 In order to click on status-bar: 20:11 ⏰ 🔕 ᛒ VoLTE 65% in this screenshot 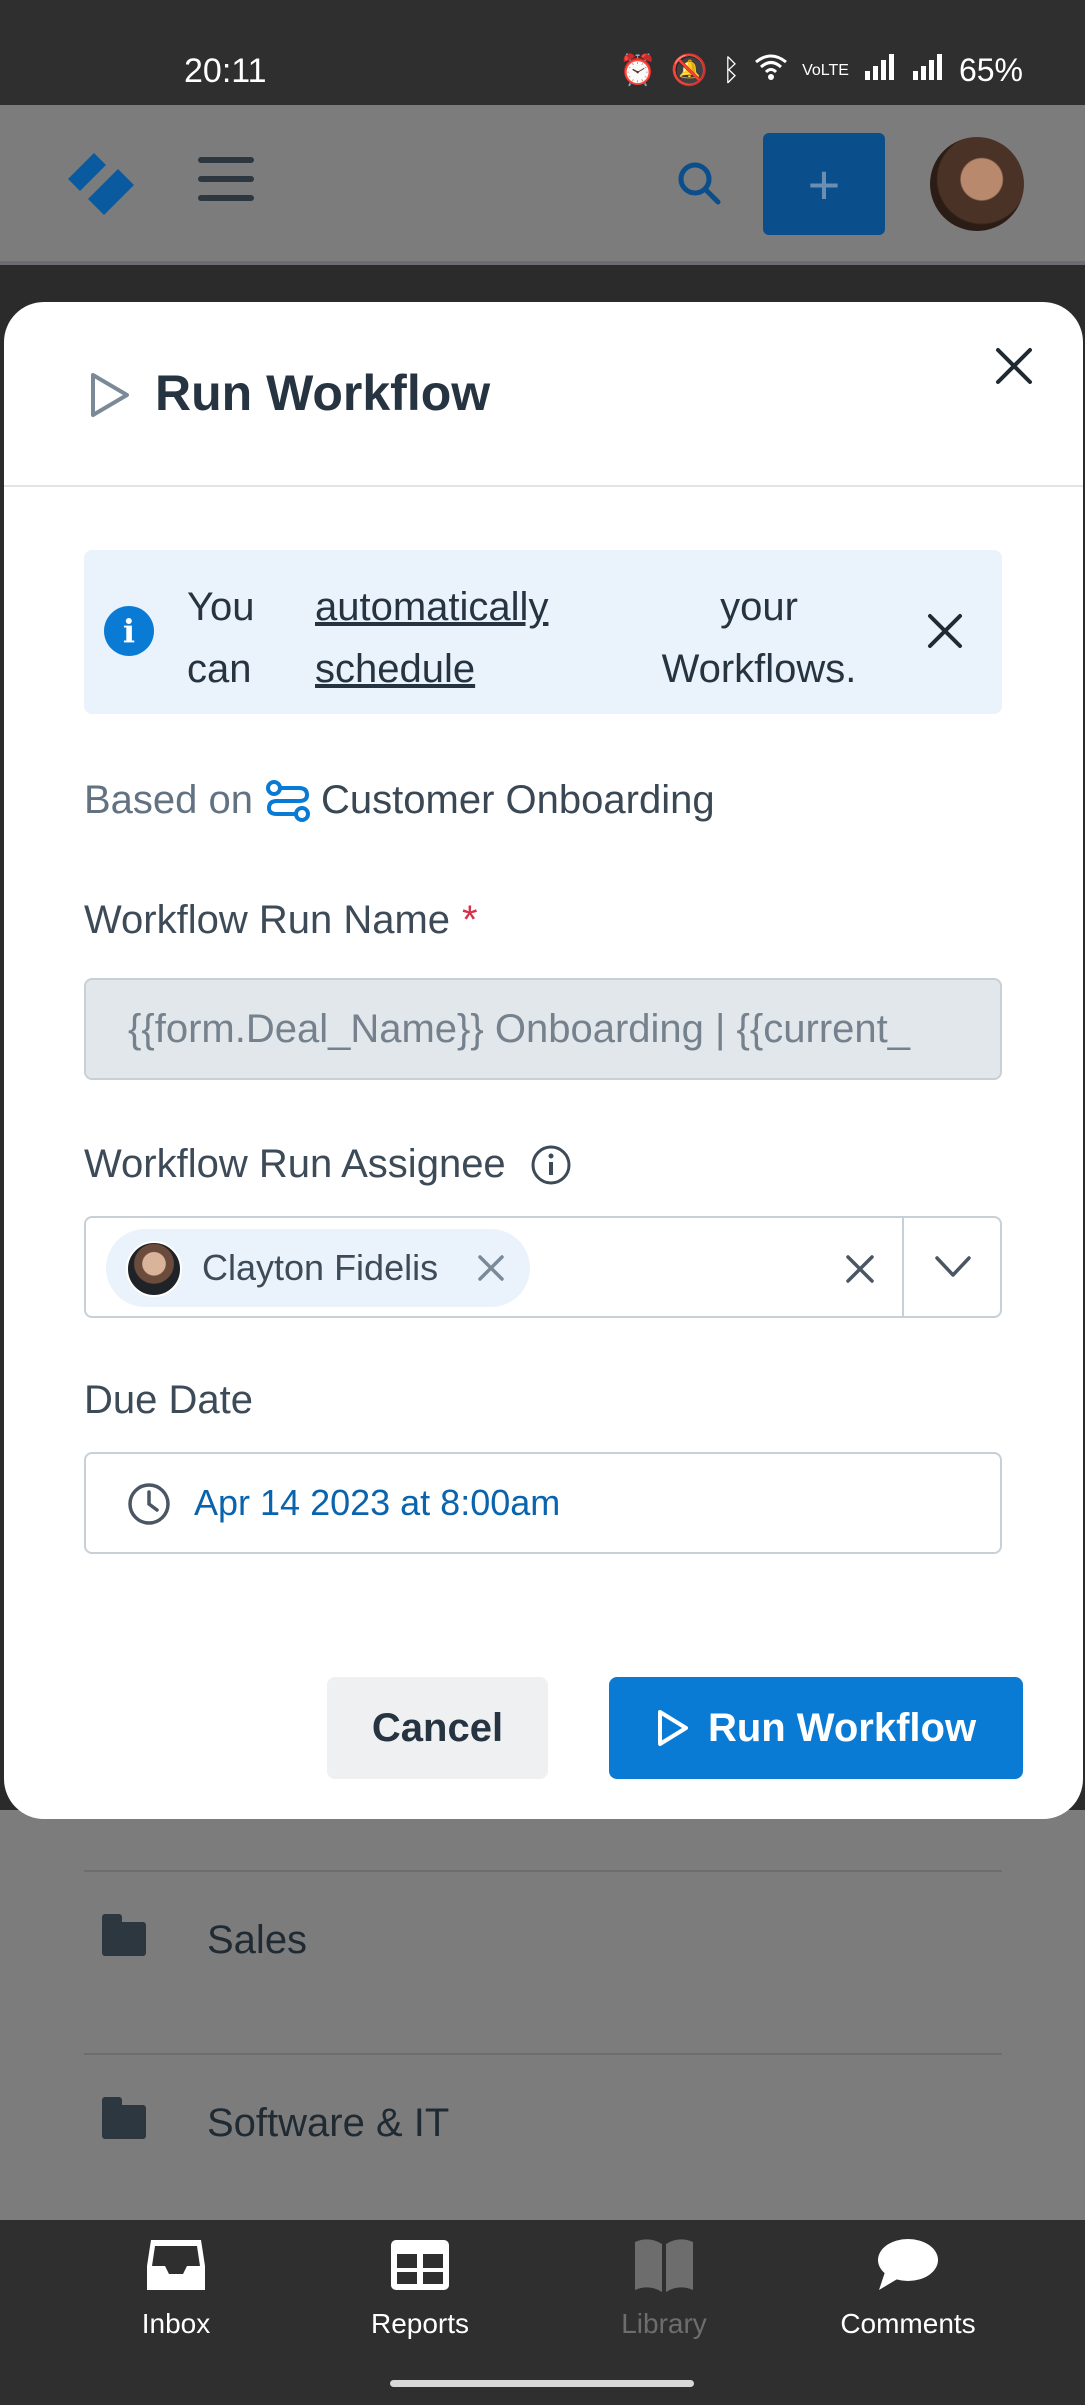, I will do `click(542, 52)`.